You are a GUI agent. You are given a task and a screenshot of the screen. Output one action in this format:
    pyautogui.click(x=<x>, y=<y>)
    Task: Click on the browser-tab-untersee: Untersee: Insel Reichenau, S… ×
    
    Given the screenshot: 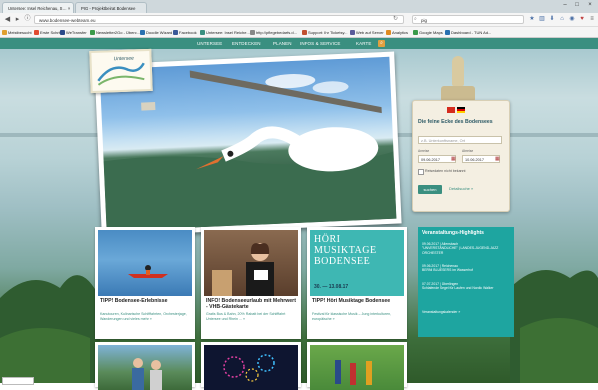 What is the action you would take?
    pyautogui.click(x=38, y=7)
    